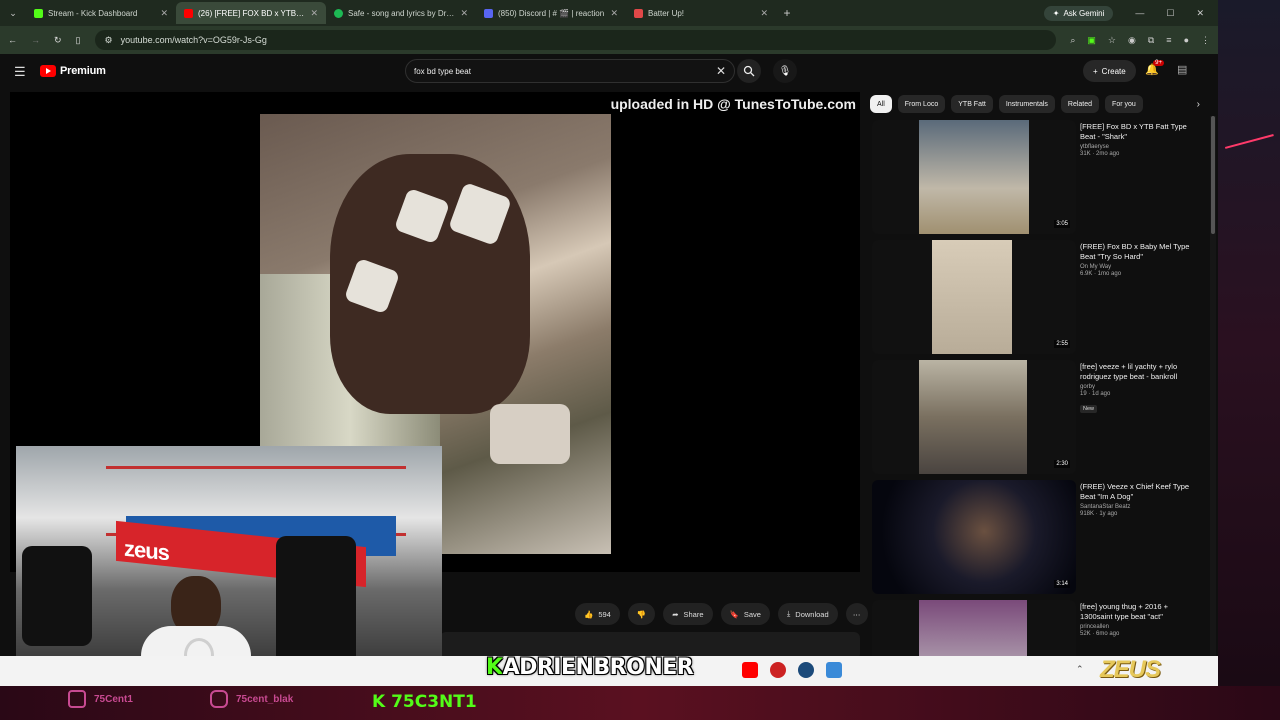 Image resolution: width=1280 pixels, height=720 pixels. I want to click on video-thumbnail: 3:14, so click(974, 537).